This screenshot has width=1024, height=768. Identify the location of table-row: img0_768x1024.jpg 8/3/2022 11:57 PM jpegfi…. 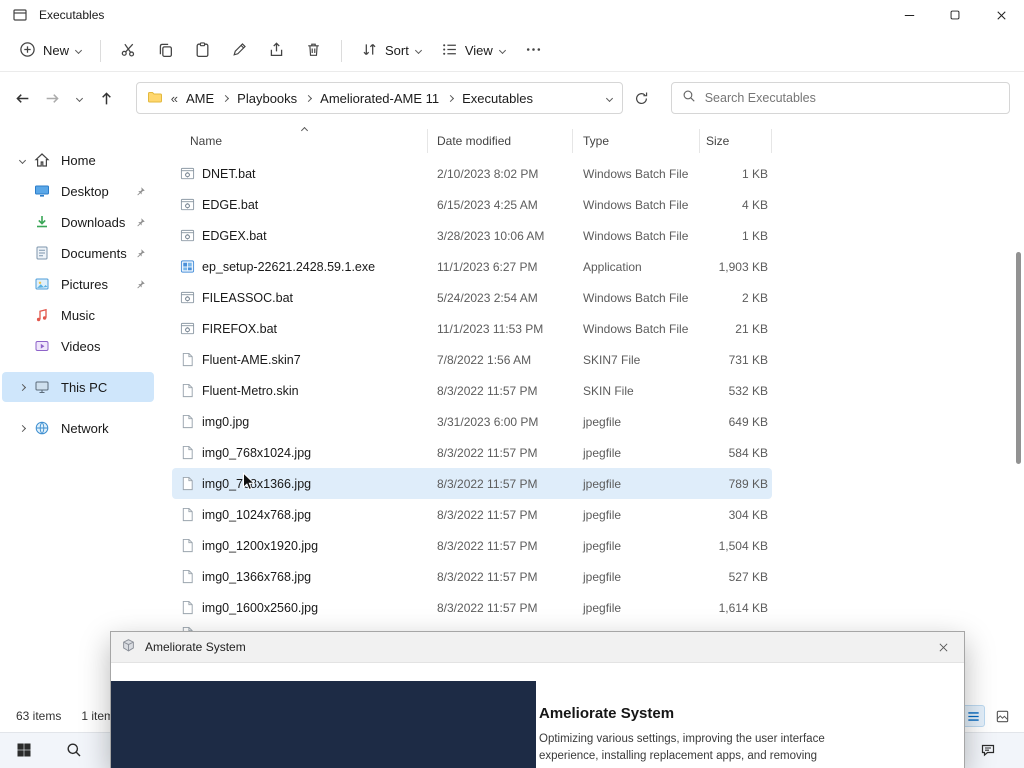
(472, 452).